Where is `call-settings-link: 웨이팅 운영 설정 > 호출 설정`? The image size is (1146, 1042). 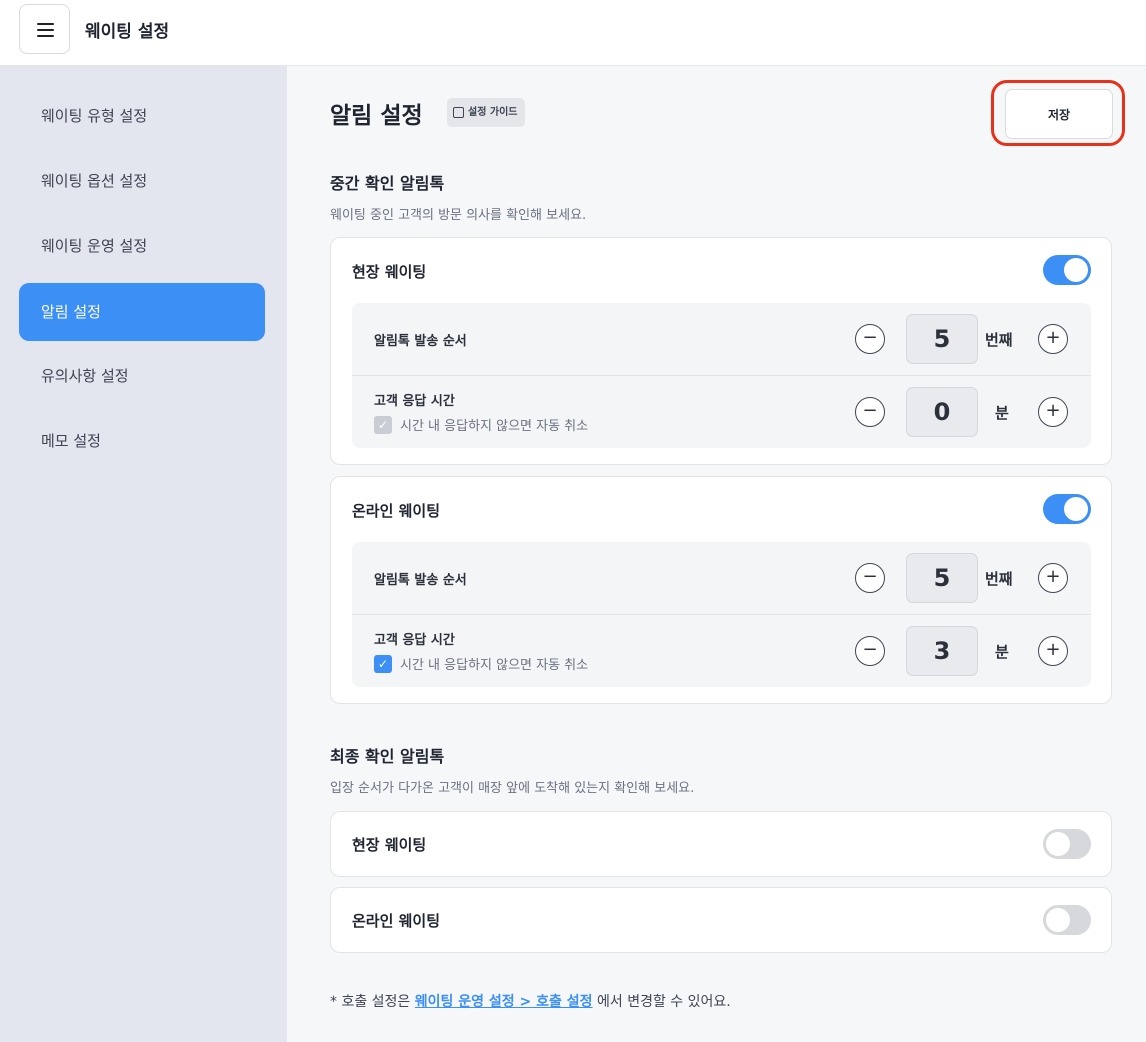
call-settings-link: 웨이팅 운영 설정 > 호출 설정 is located at coordinates (504, 1002).